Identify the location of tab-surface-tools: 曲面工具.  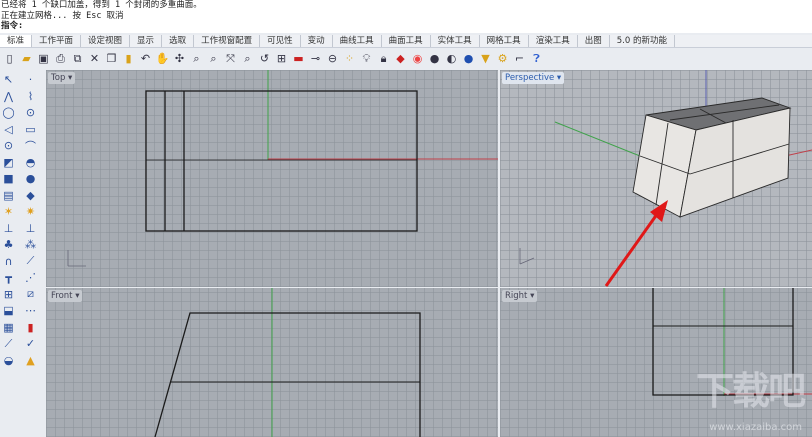
(406, 41).